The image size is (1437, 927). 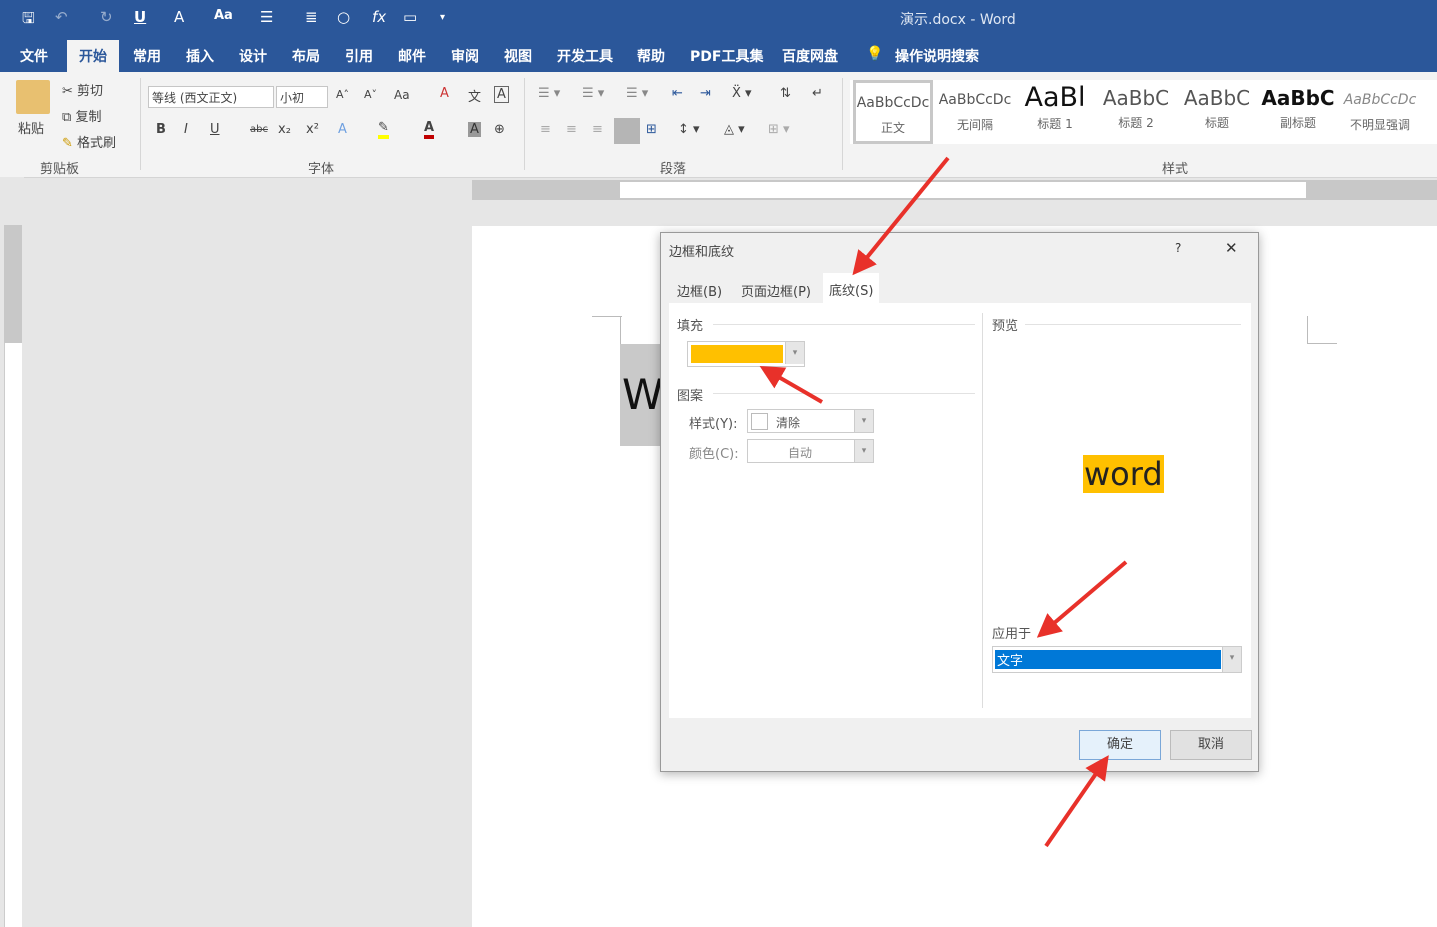 What do you see at coordinates (31, 127) in the screenshot?
I see `paste-button: 粘贴` at bounding box center [31, 127].